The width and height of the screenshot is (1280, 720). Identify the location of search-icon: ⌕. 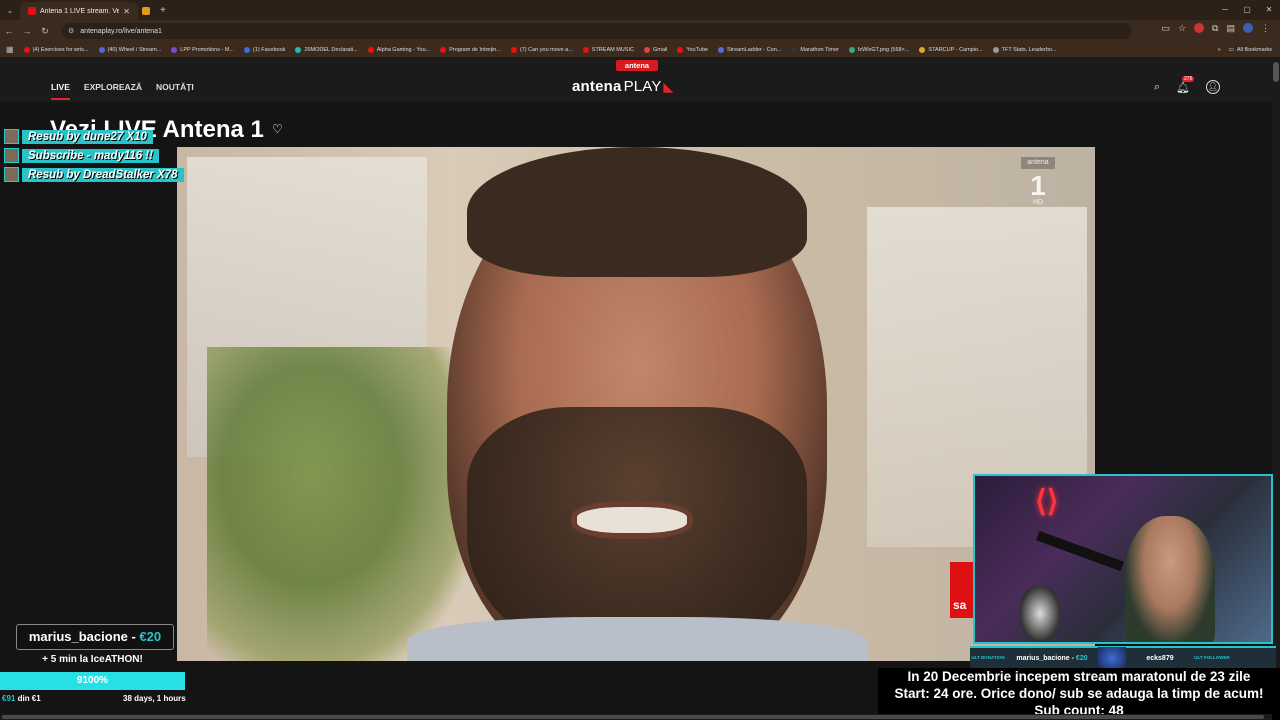
(1157, 87).